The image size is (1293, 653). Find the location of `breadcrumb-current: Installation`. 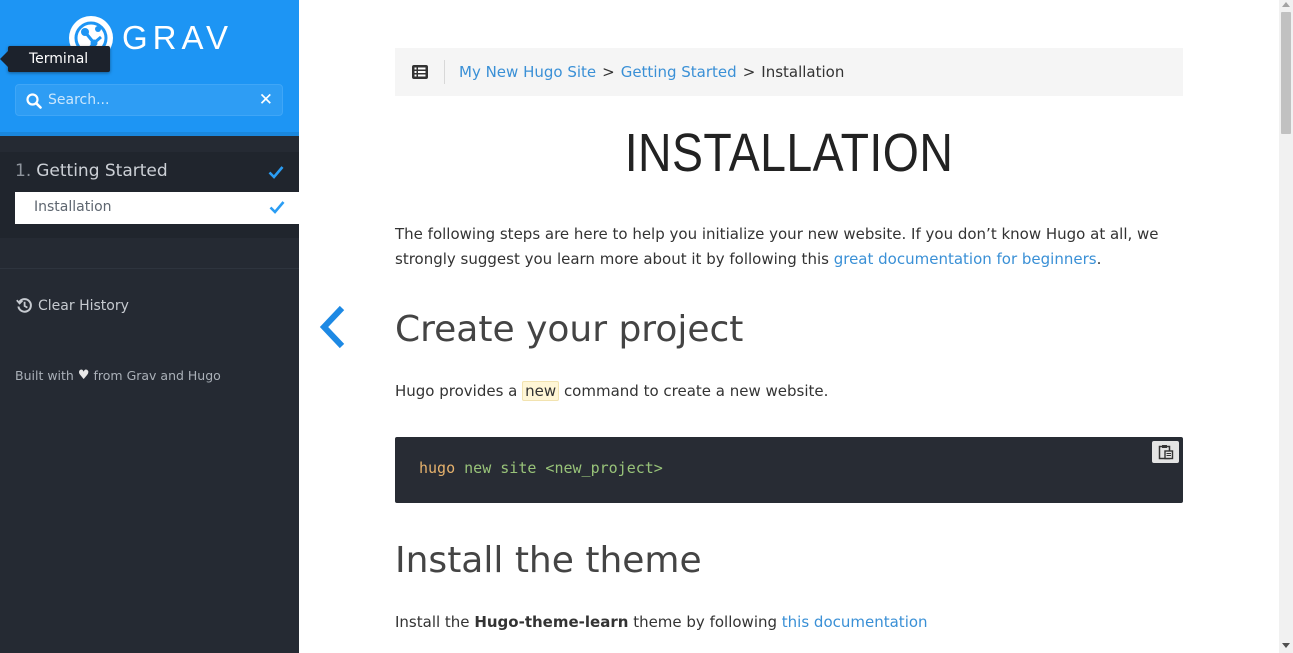

breadcrumb-current: Installation is located at coordinates (803, 72).